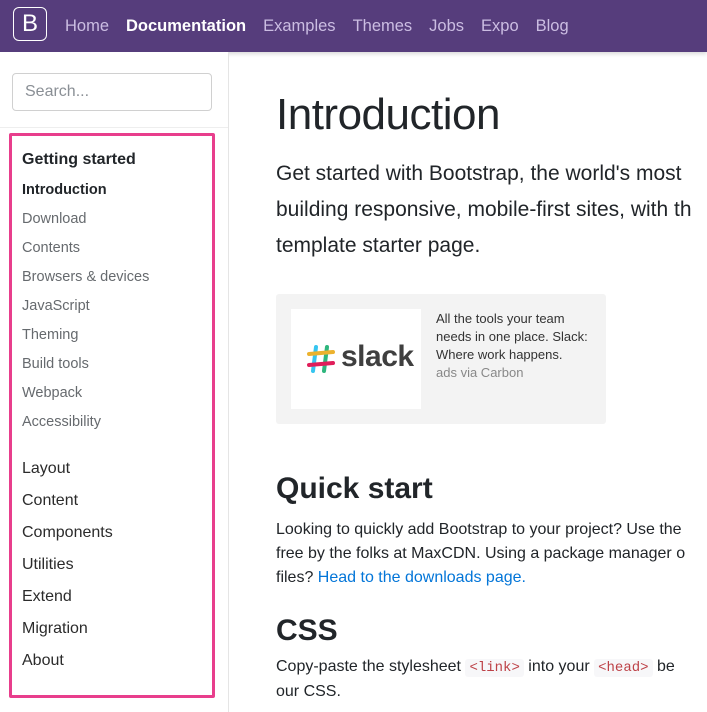  Describe the element at coordinates (47, 597) in the screenshot. I see `sidebar-group-extend: Extend` at that location.